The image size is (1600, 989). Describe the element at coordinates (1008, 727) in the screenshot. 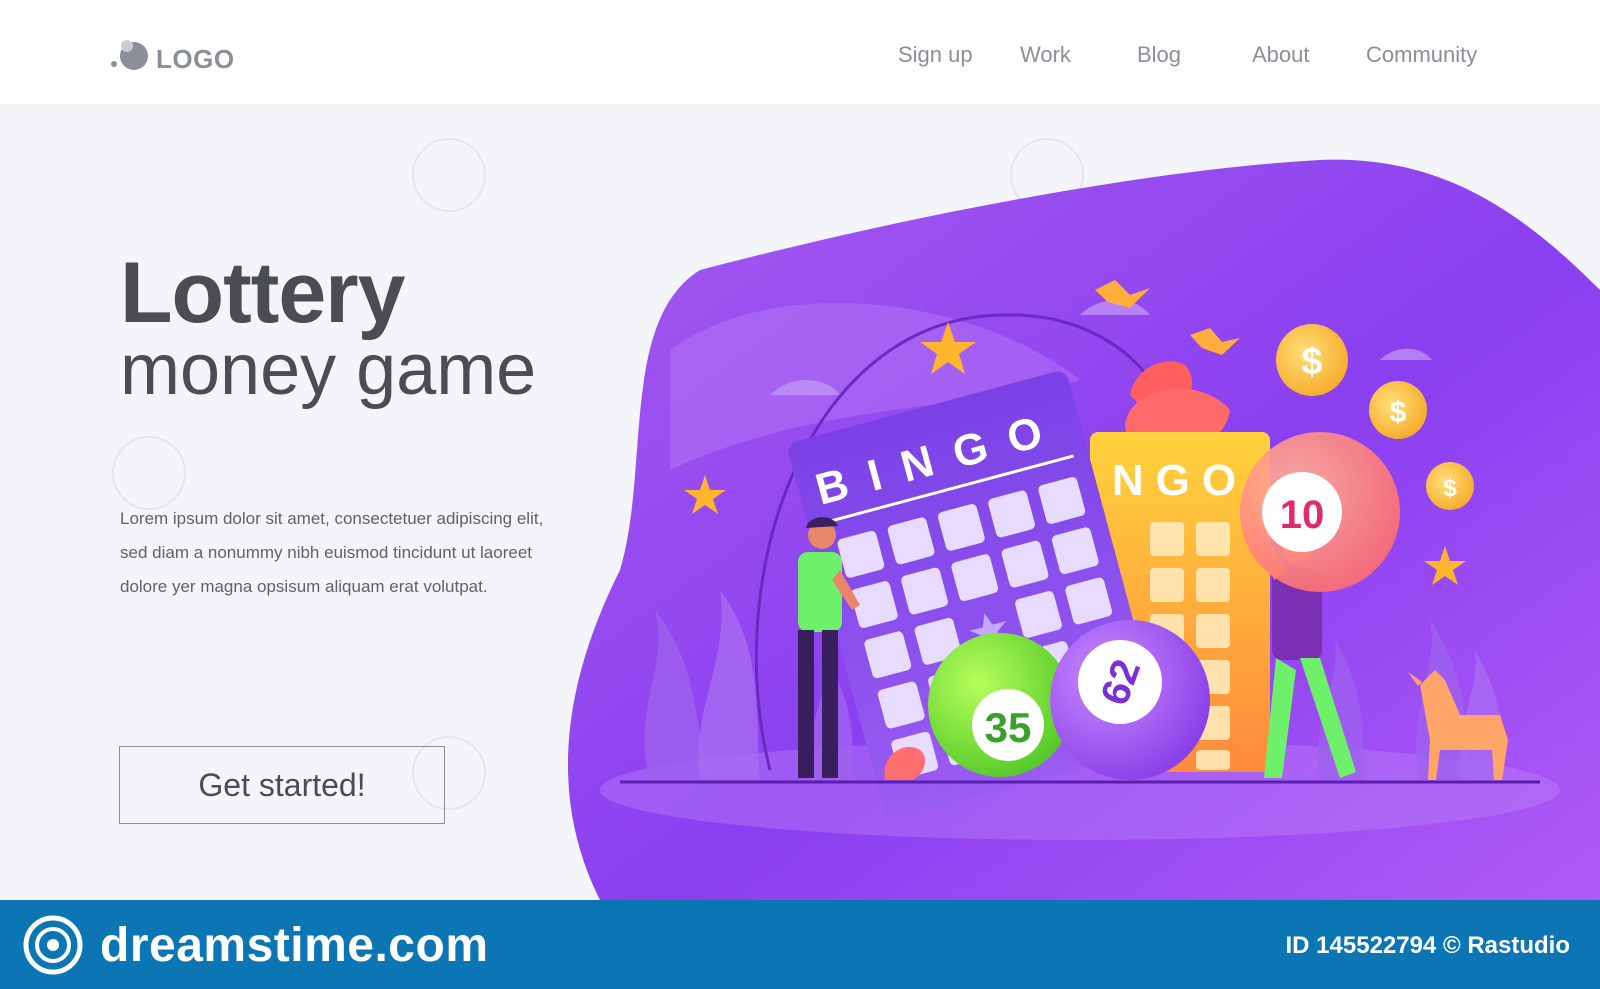

I see `svg-text: 35` at that location.